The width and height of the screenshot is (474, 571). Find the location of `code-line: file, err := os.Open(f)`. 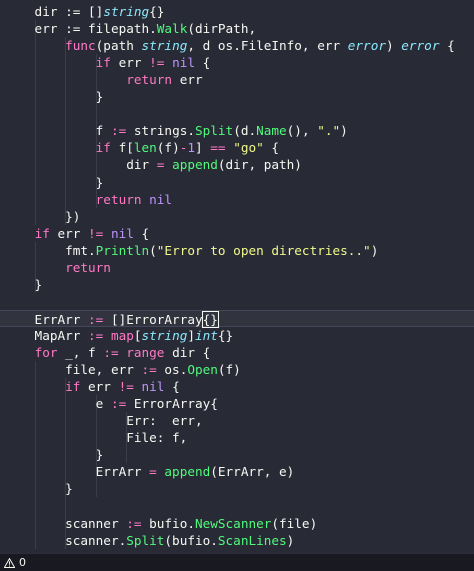

code-line: file, err := os.Open(f) is located at coordinates (122, 369).